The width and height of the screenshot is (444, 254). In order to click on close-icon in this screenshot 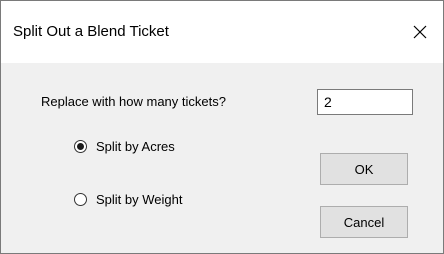, I will do `click(420, 32)`.